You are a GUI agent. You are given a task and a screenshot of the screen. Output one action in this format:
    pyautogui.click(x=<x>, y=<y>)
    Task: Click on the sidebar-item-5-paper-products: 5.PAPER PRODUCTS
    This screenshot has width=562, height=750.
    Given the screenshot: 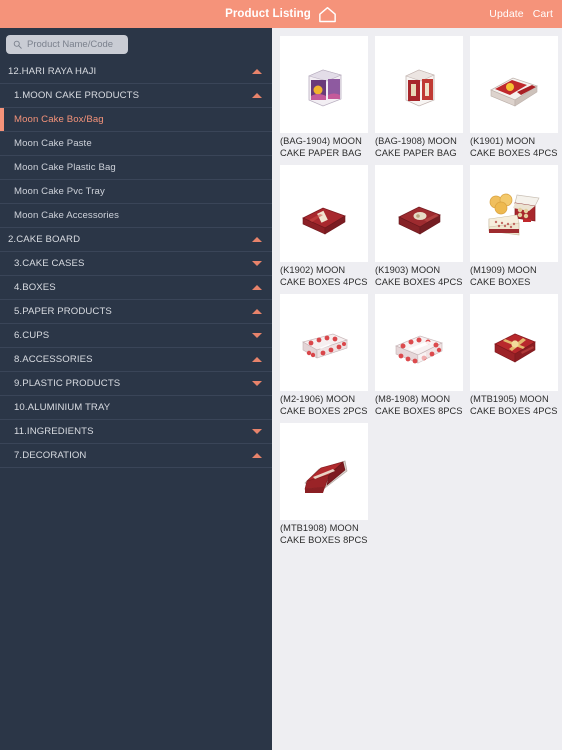 What is the action you would take?
    pyautogui.click(x=136, y=312)
    